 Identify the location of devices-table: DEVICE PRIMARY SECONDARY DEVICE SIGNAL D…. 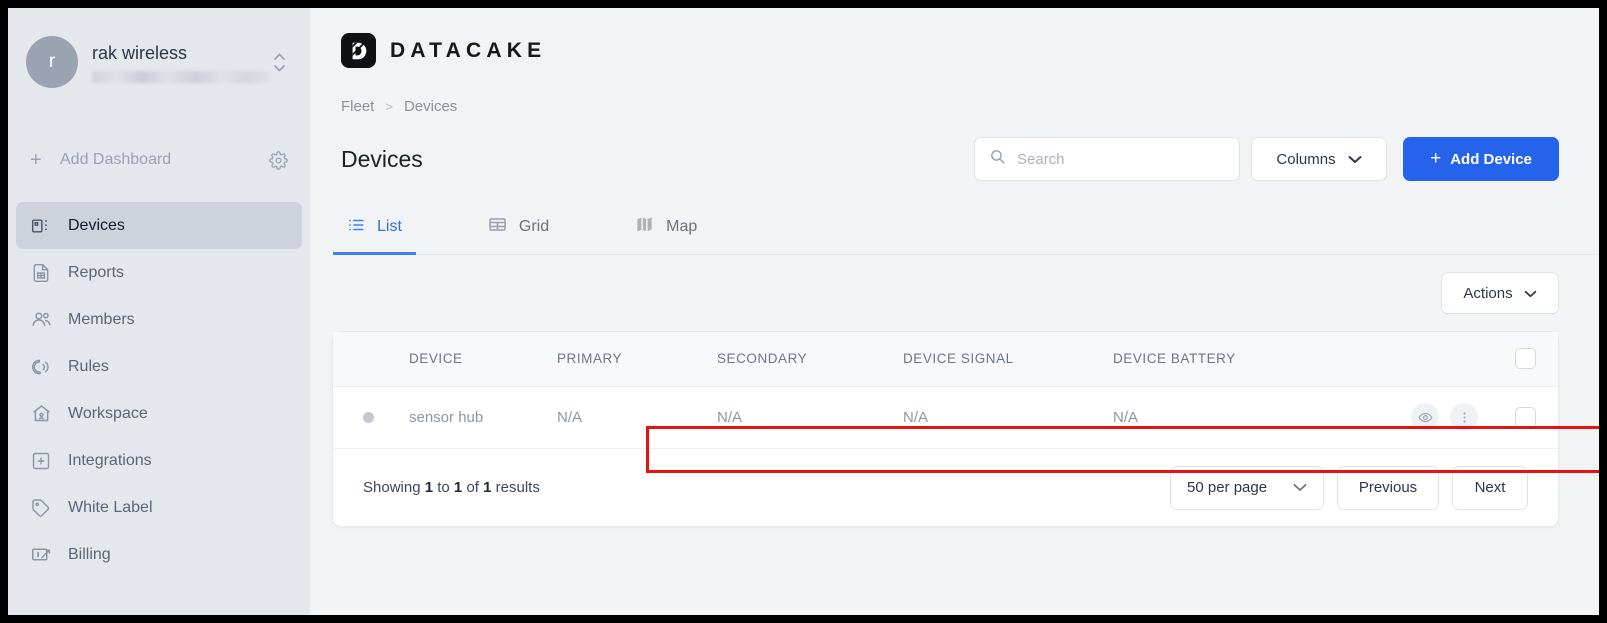
(945, 390).